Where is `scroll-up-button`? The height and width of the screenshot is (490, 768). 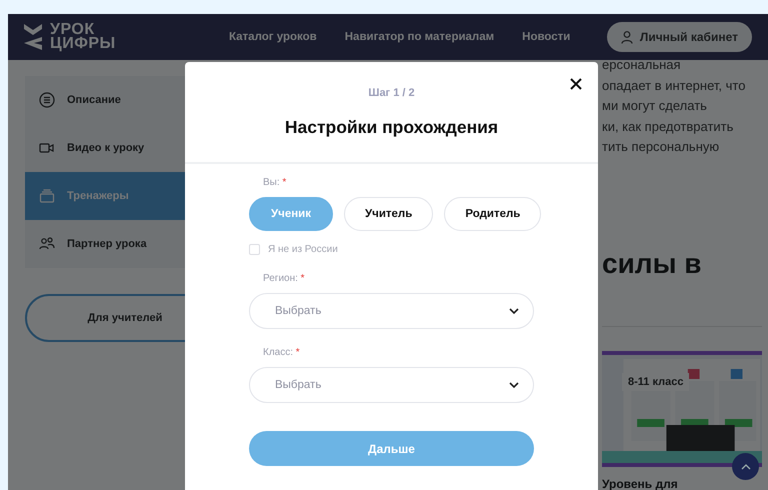
scroll-up-button is located at coordinates (745, 466).